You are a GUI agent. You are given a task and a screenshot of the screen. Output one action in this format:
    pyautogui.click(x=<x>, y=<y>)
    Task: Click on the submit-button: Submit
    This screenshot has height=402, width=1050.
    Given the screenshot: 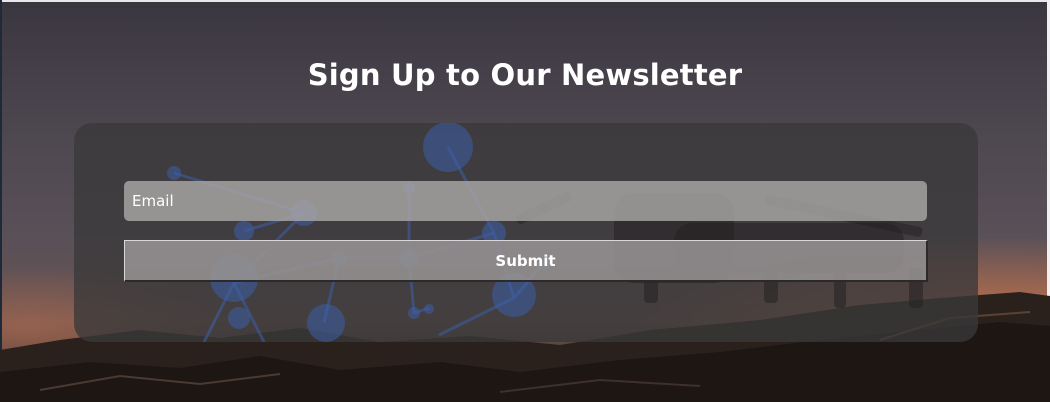 What is the action you would take?
    pyautogui.click(x=526, y=261)
    